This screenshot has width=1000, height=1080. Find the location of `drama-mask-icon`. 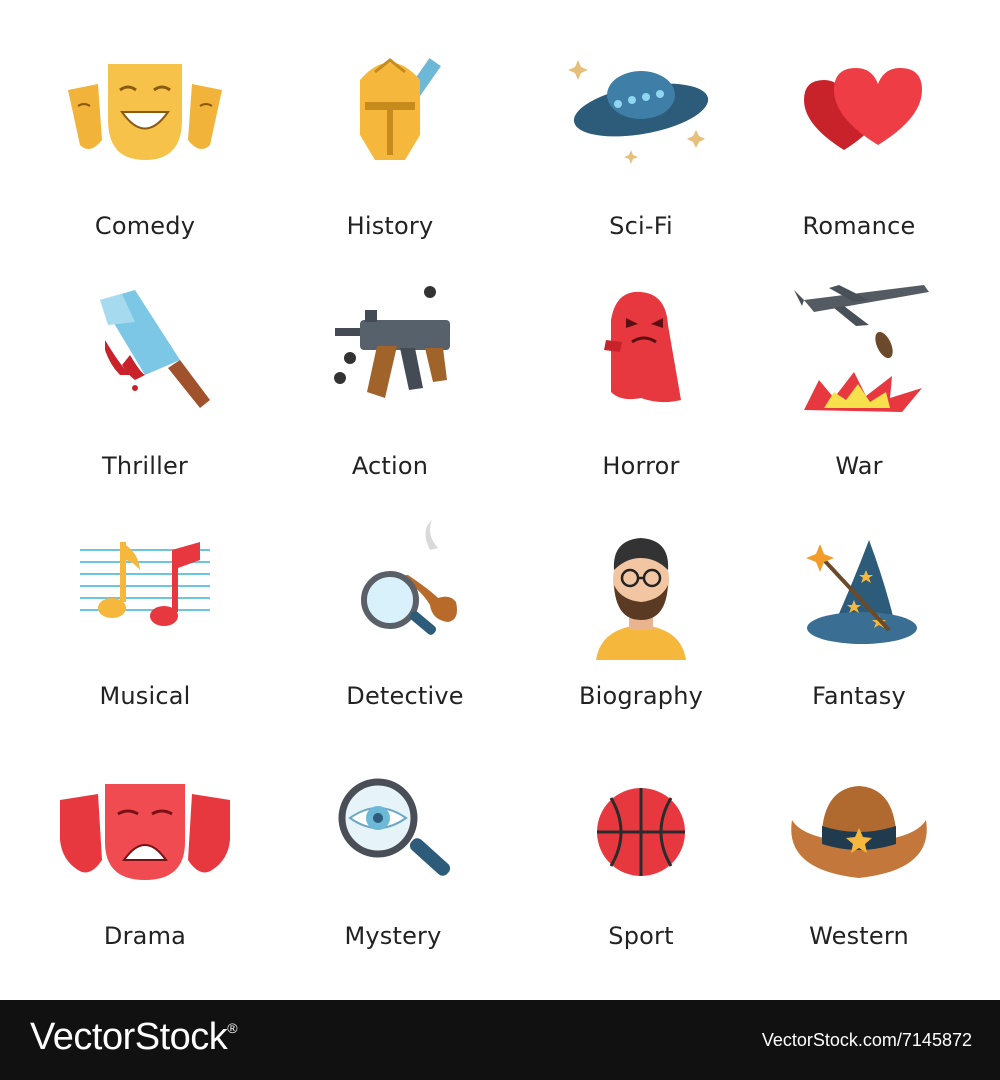

drama-mask-icon is located at coordinates (145, 835).